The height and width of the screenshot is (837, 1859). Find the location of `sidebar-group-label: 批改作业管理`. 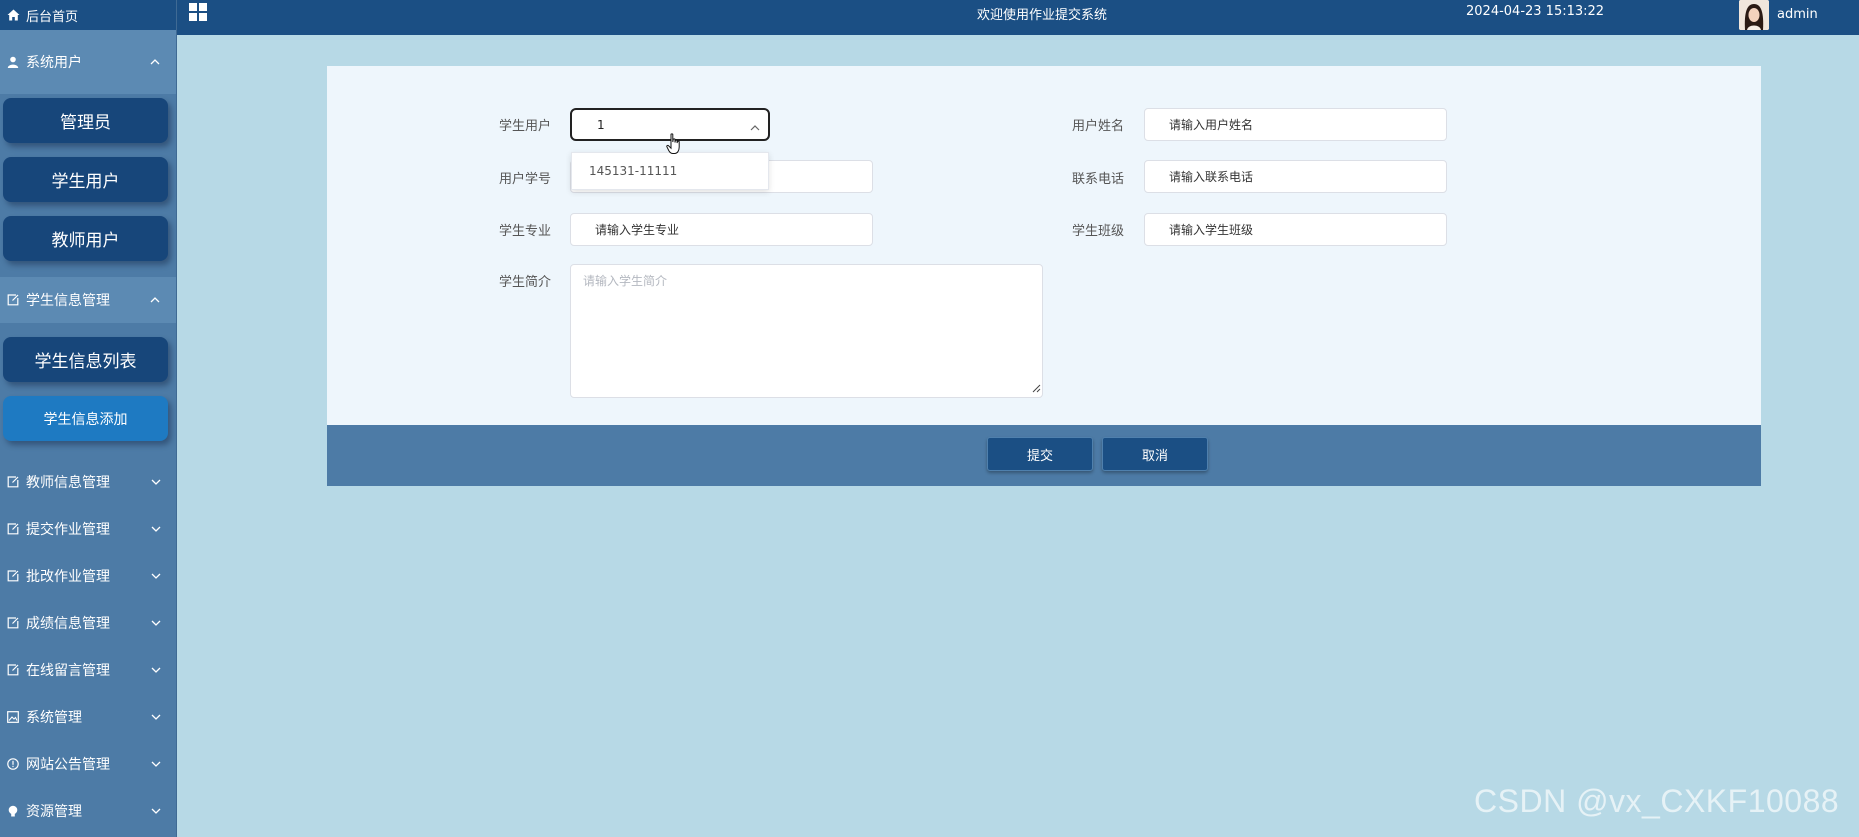

sidebar-group-label: 批改作业管理 is located at coordinates (68, 576).